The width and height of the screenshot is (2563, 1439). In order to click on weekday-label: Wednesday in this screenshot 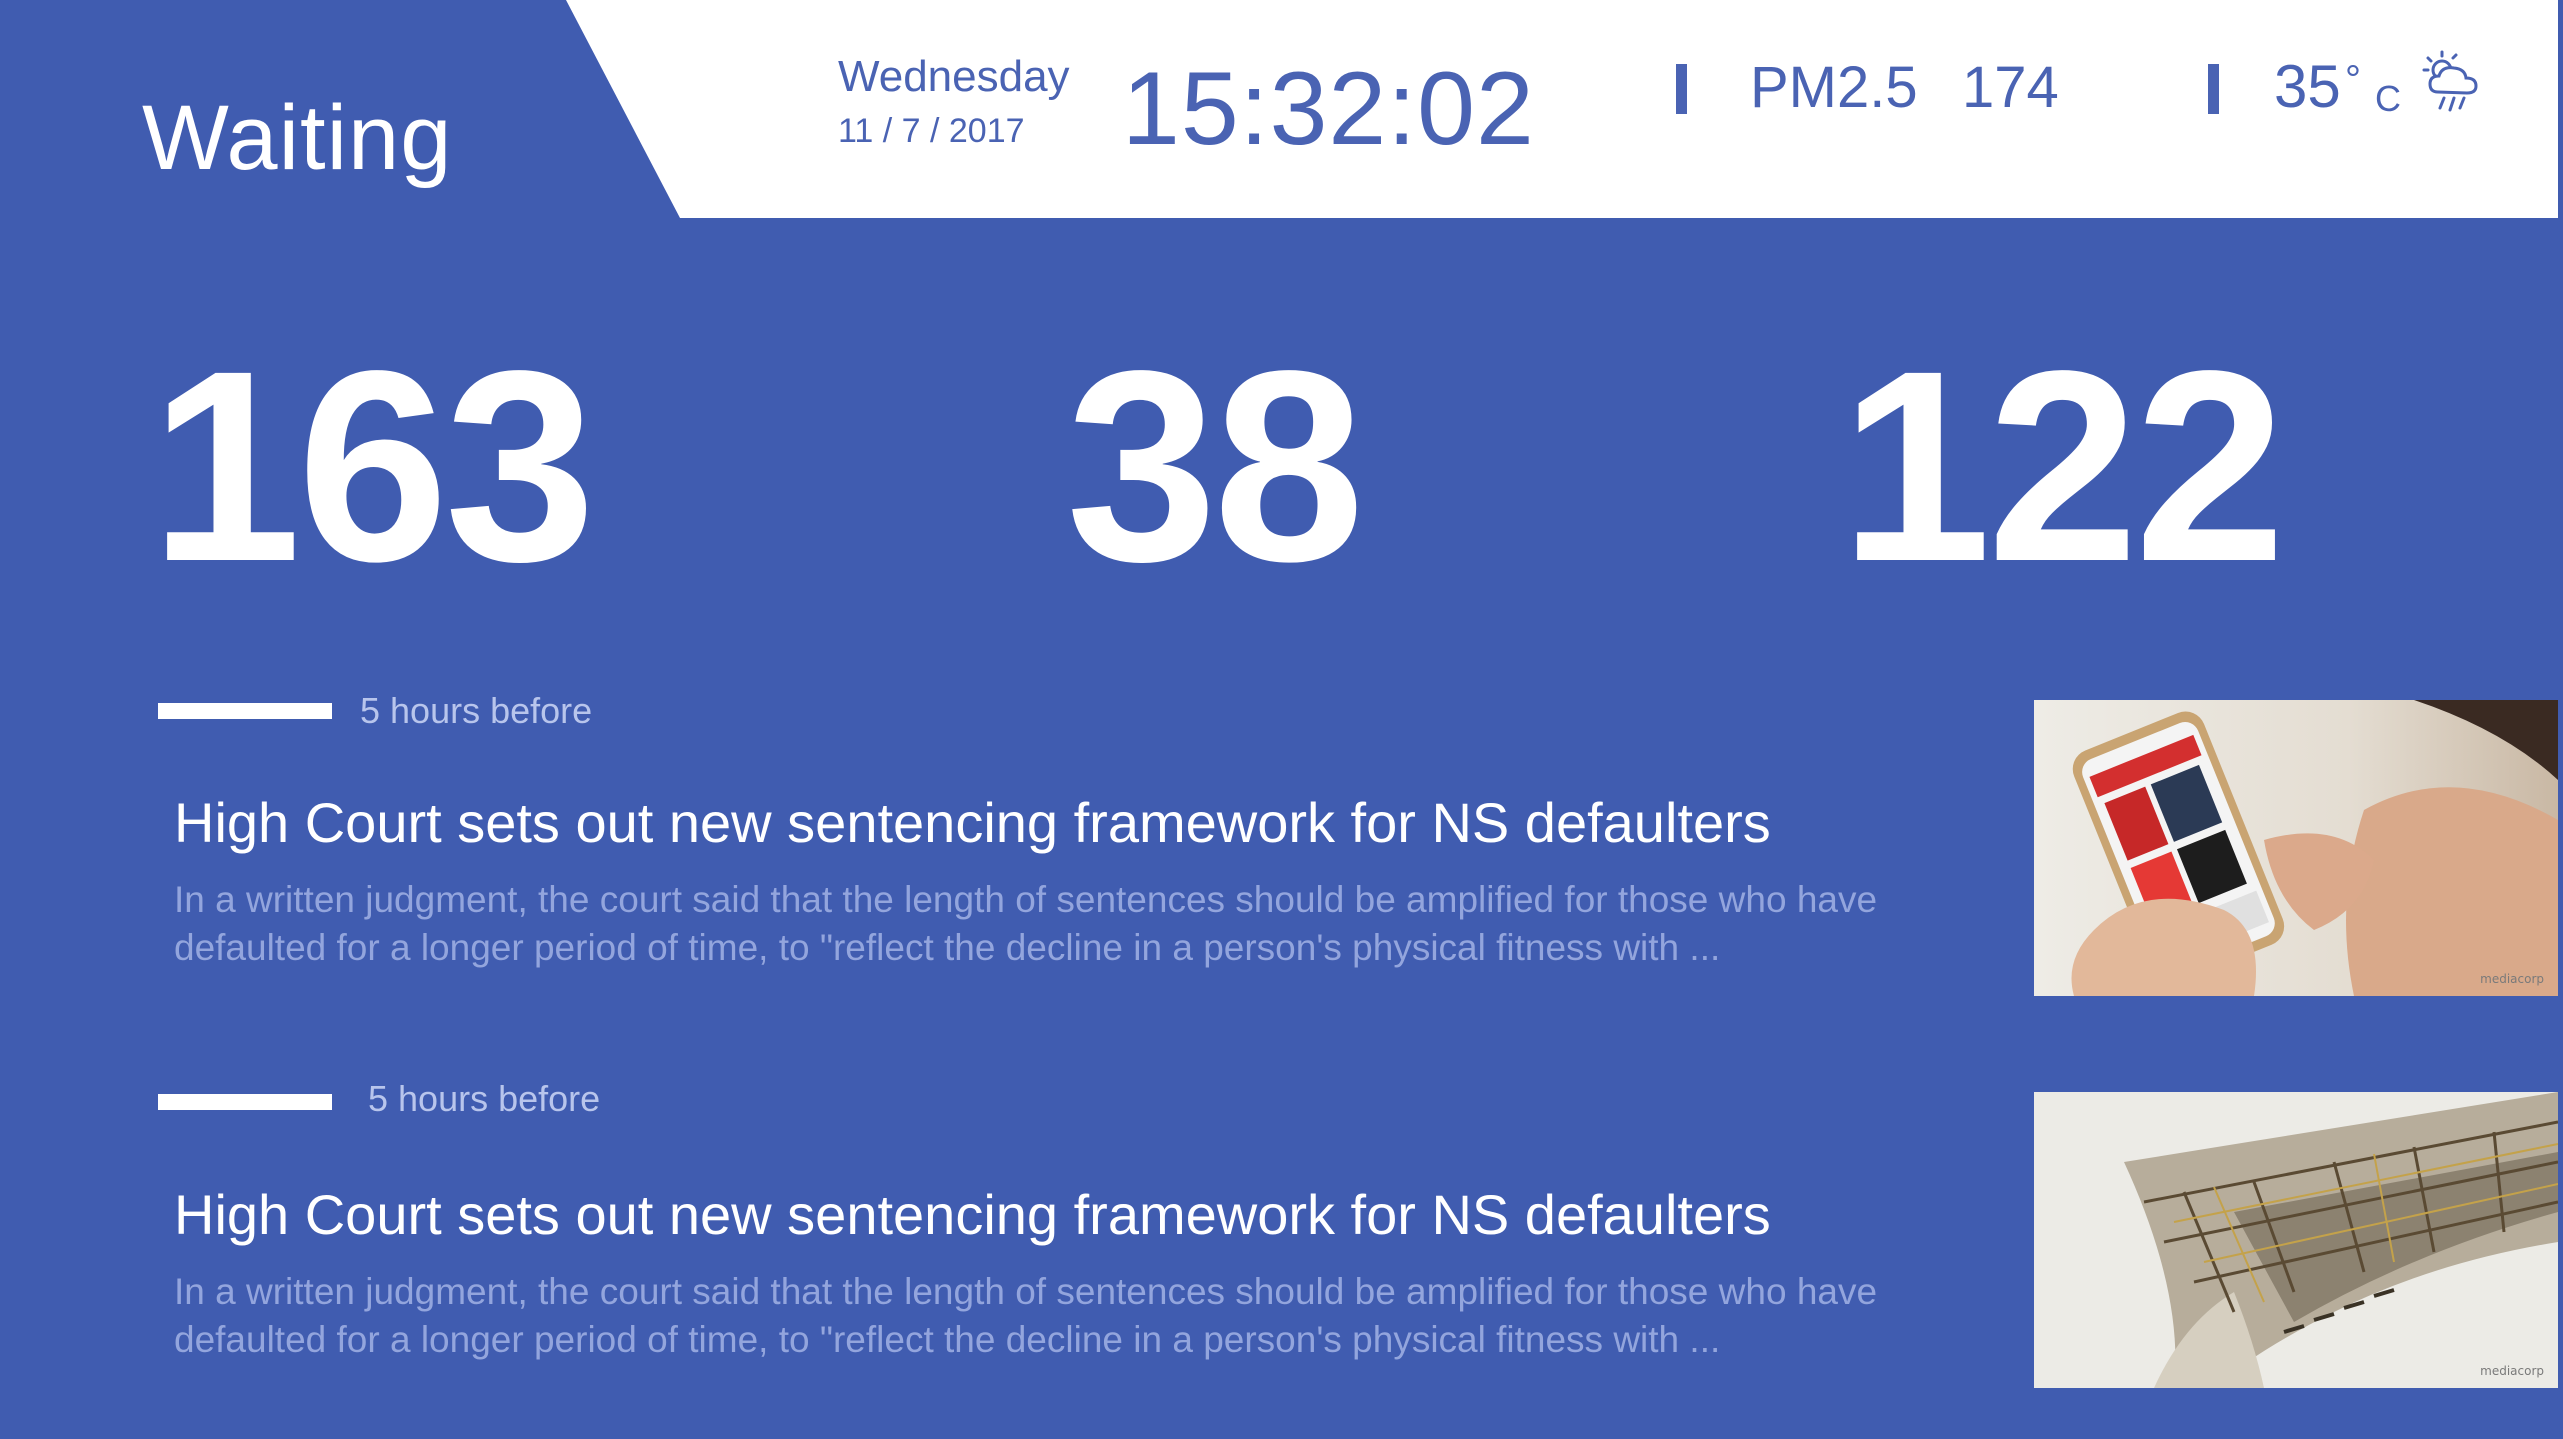, I will do `click(954, 76)`.